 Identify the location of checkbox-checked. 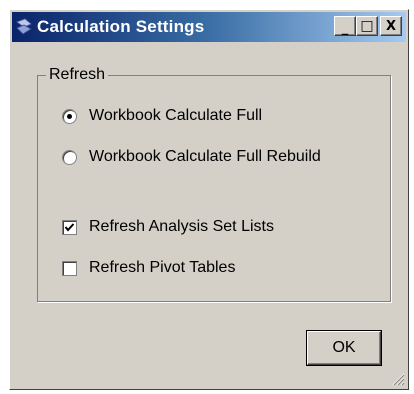
(69, 227).